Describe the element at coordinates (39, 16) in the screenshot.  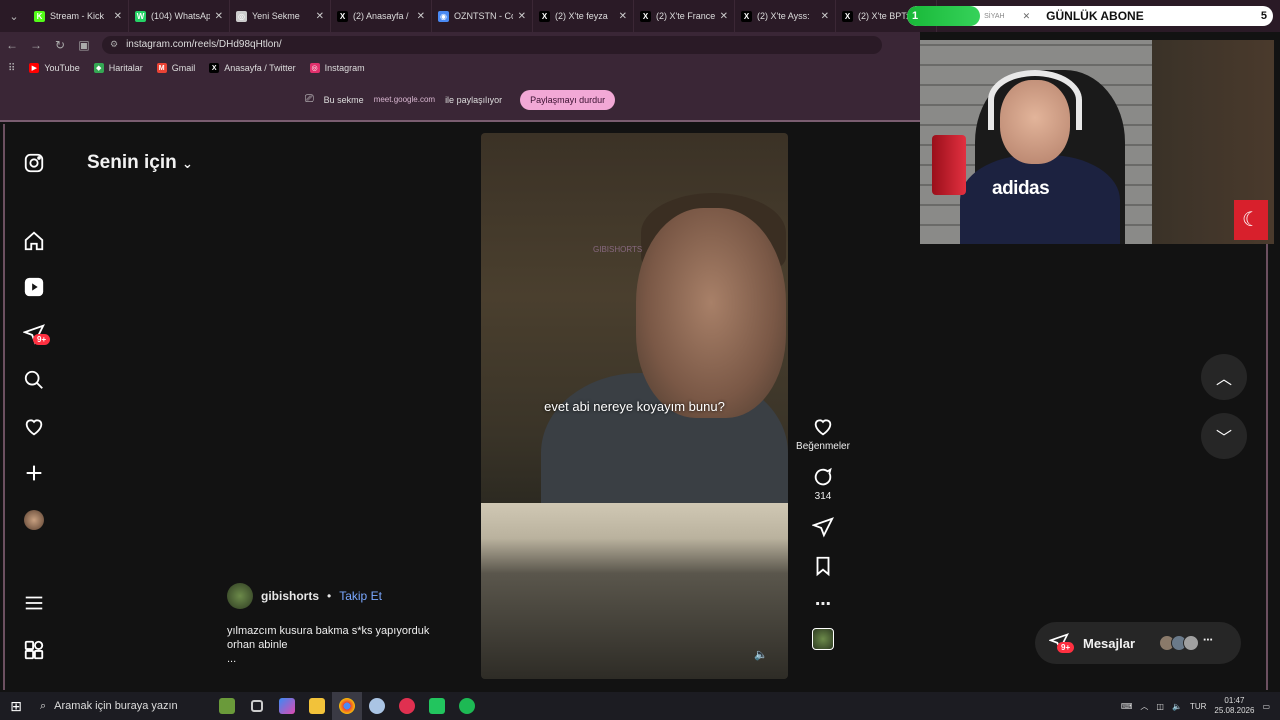
I see `kick-icon: K` at that location.